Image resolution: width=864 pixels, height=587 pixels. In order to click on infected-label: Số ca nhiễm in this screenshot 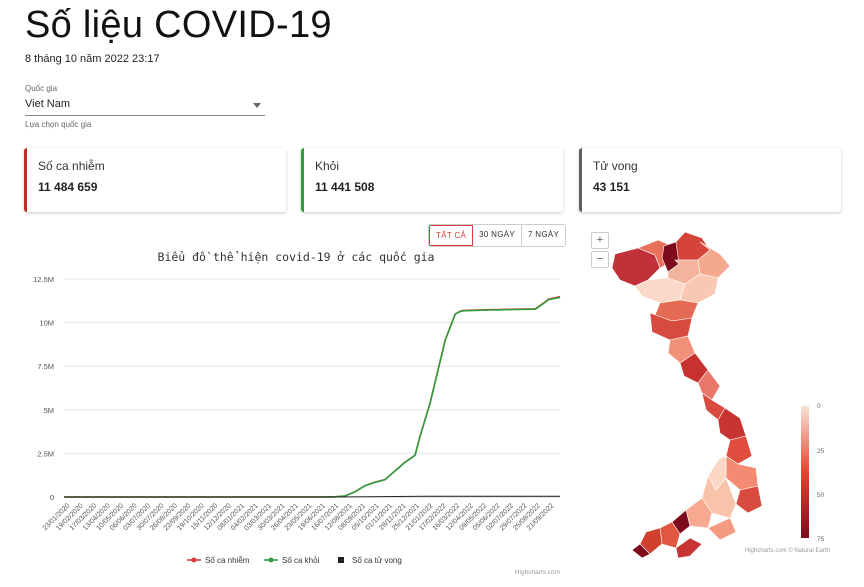, I will do `click(71, 166)`.